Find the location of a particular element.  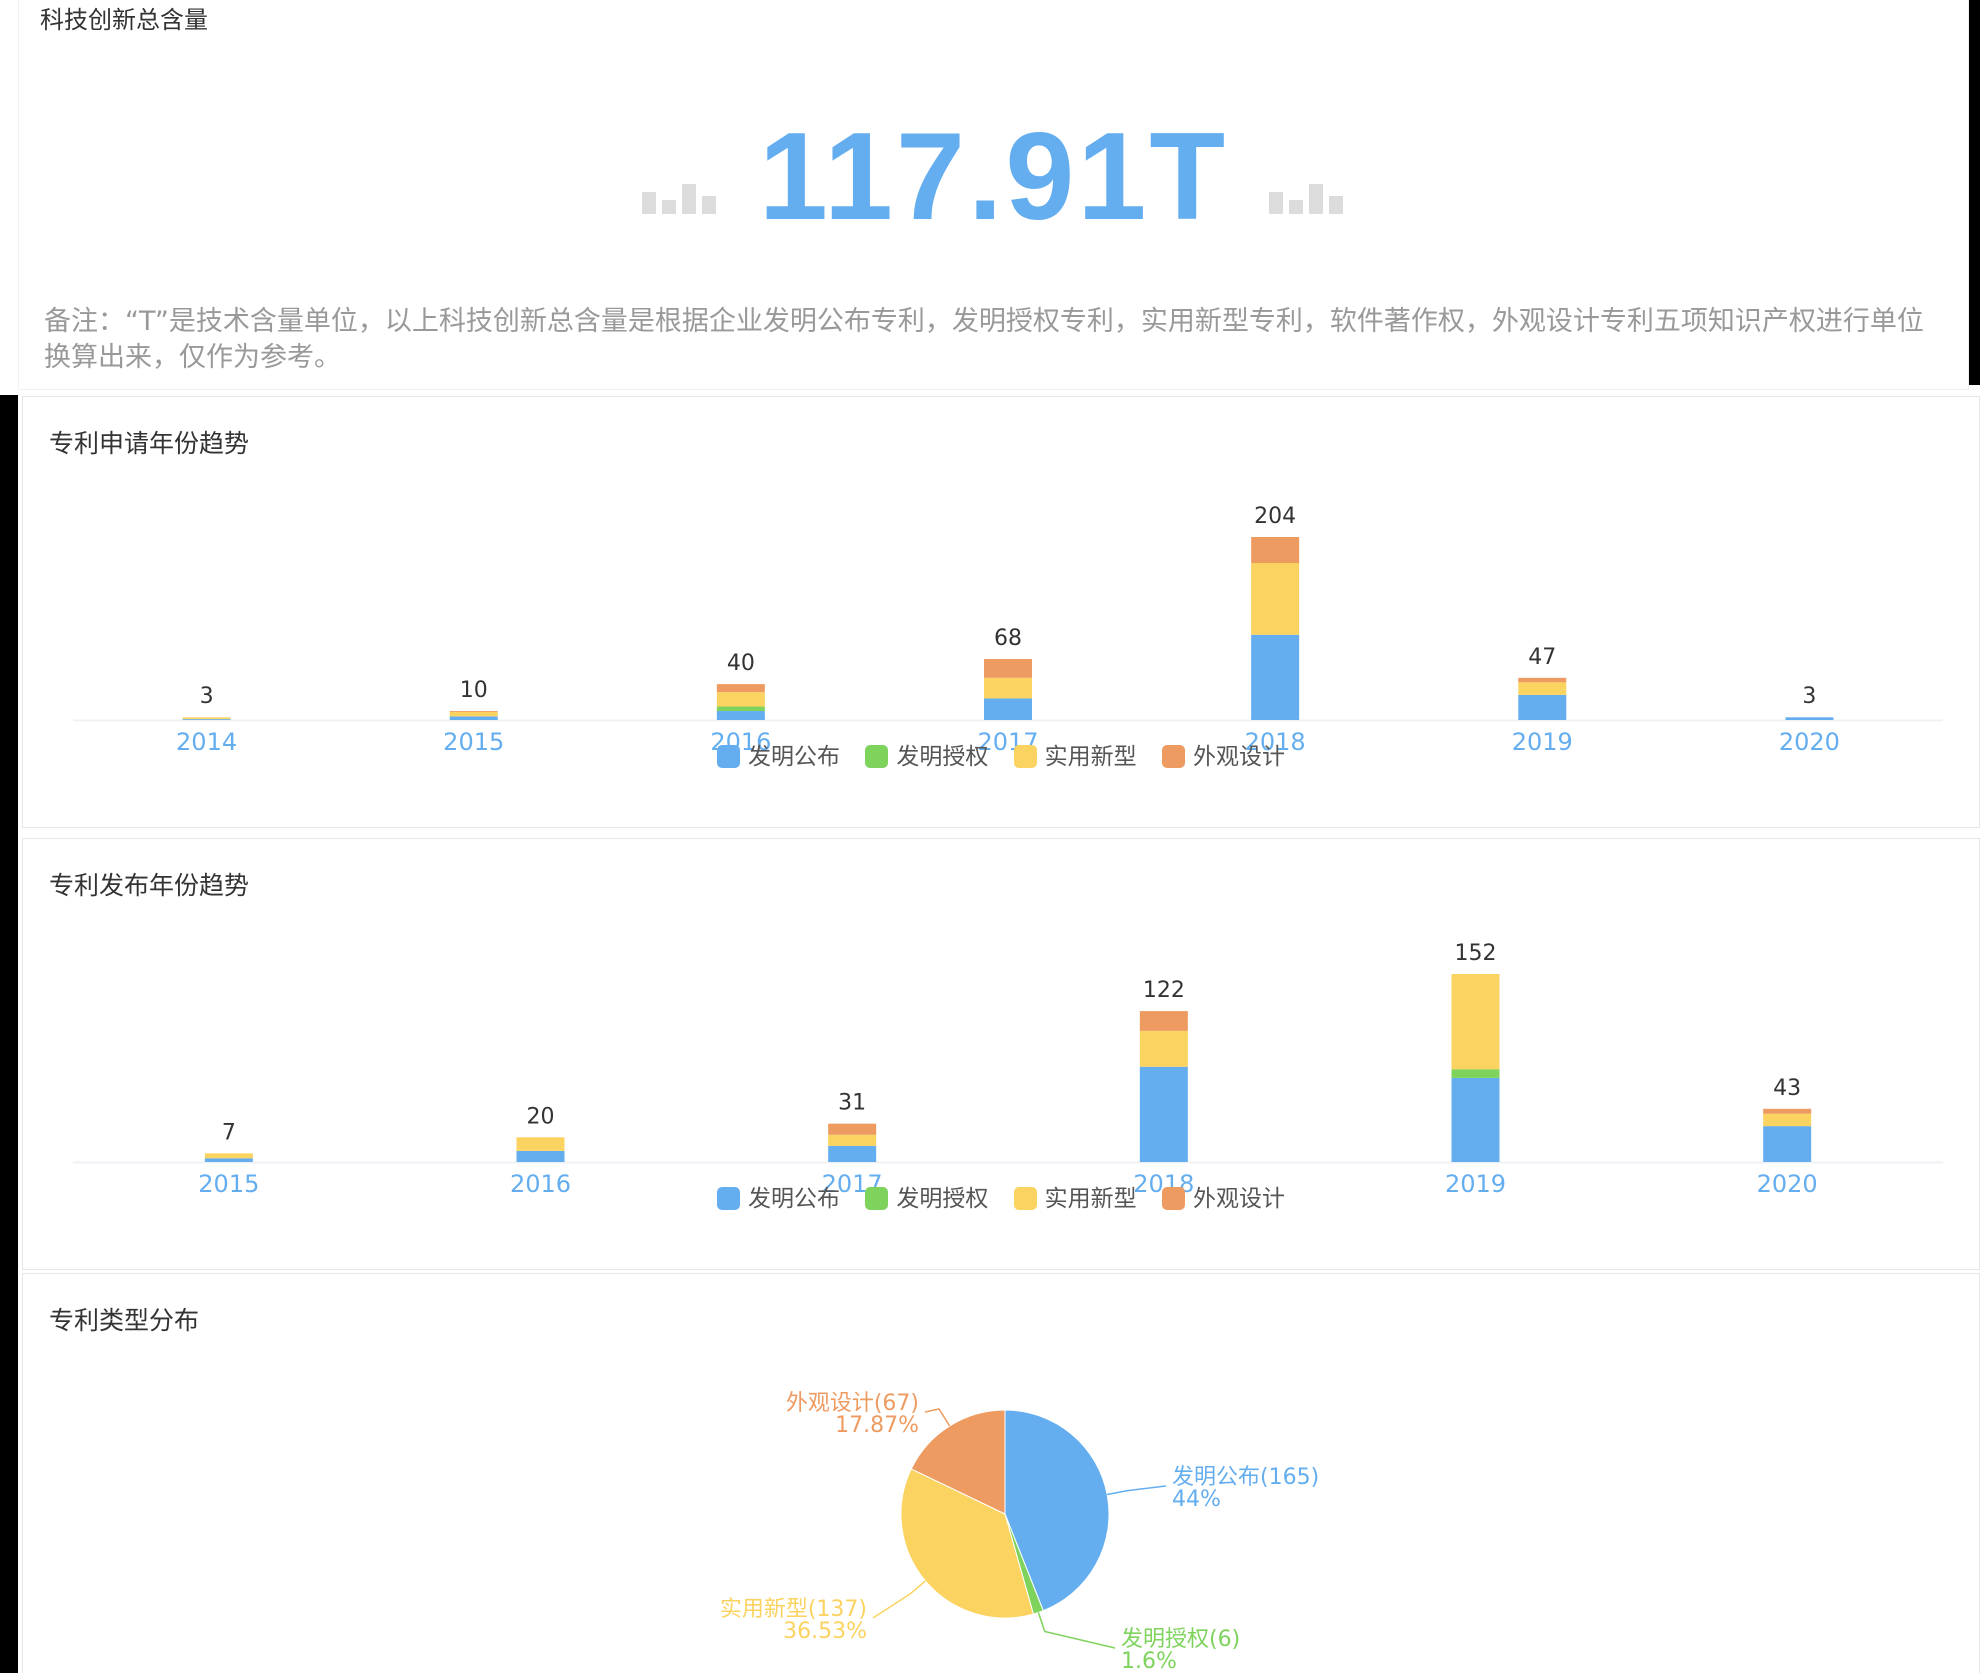

bar-total-label: 10 is located at coordinates (474, 690).